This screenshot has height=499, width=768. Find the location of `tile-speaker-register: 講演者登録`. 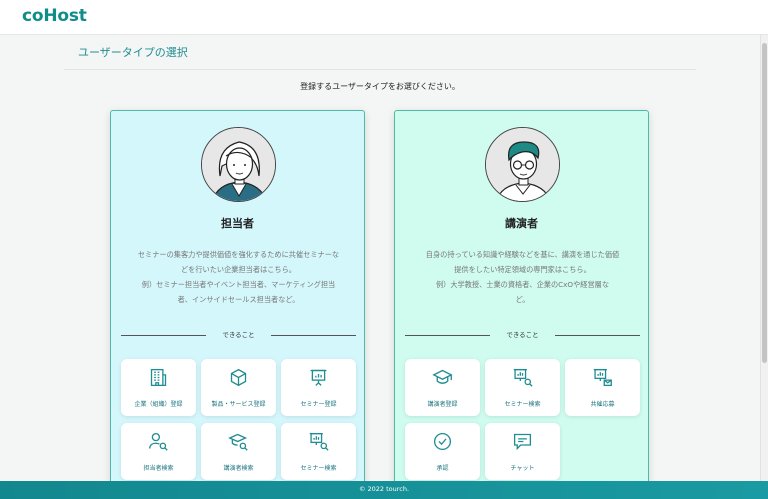

tile-speaker-register: 講演者登録 is located at coordinates (442, 387).